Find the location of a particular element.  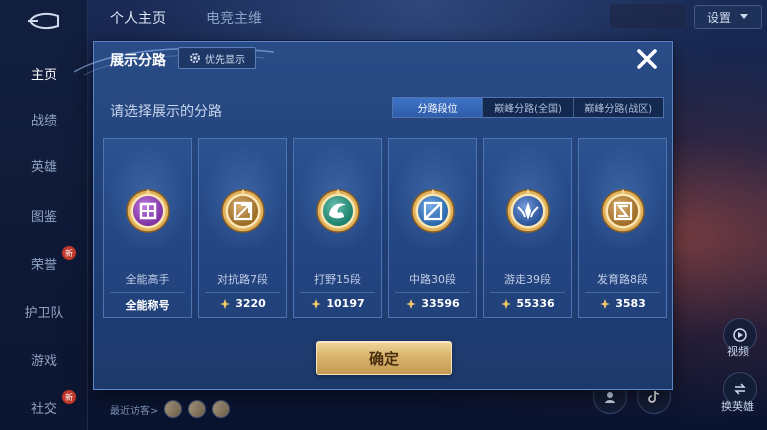

route-card-value: 3220 is located at coordinates (242, 303).